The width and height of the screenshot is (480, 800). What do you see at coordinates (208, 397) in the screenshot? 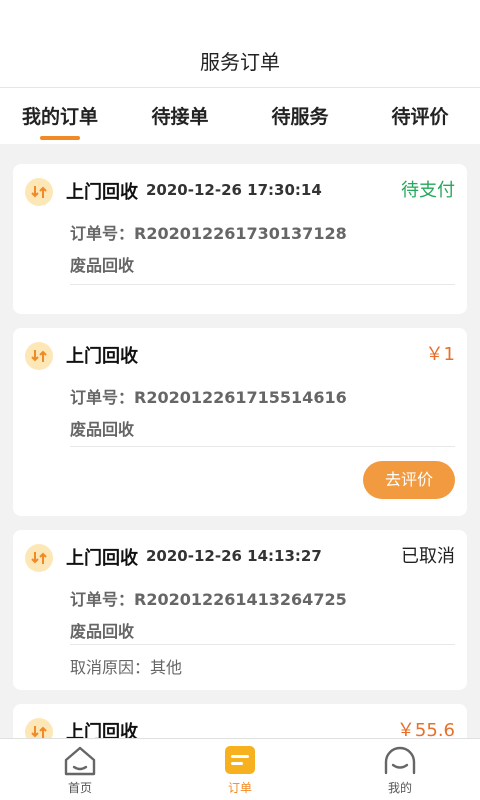
I see `order-number: 订单号：R202012261715514616` at bounding box center [208, 397].